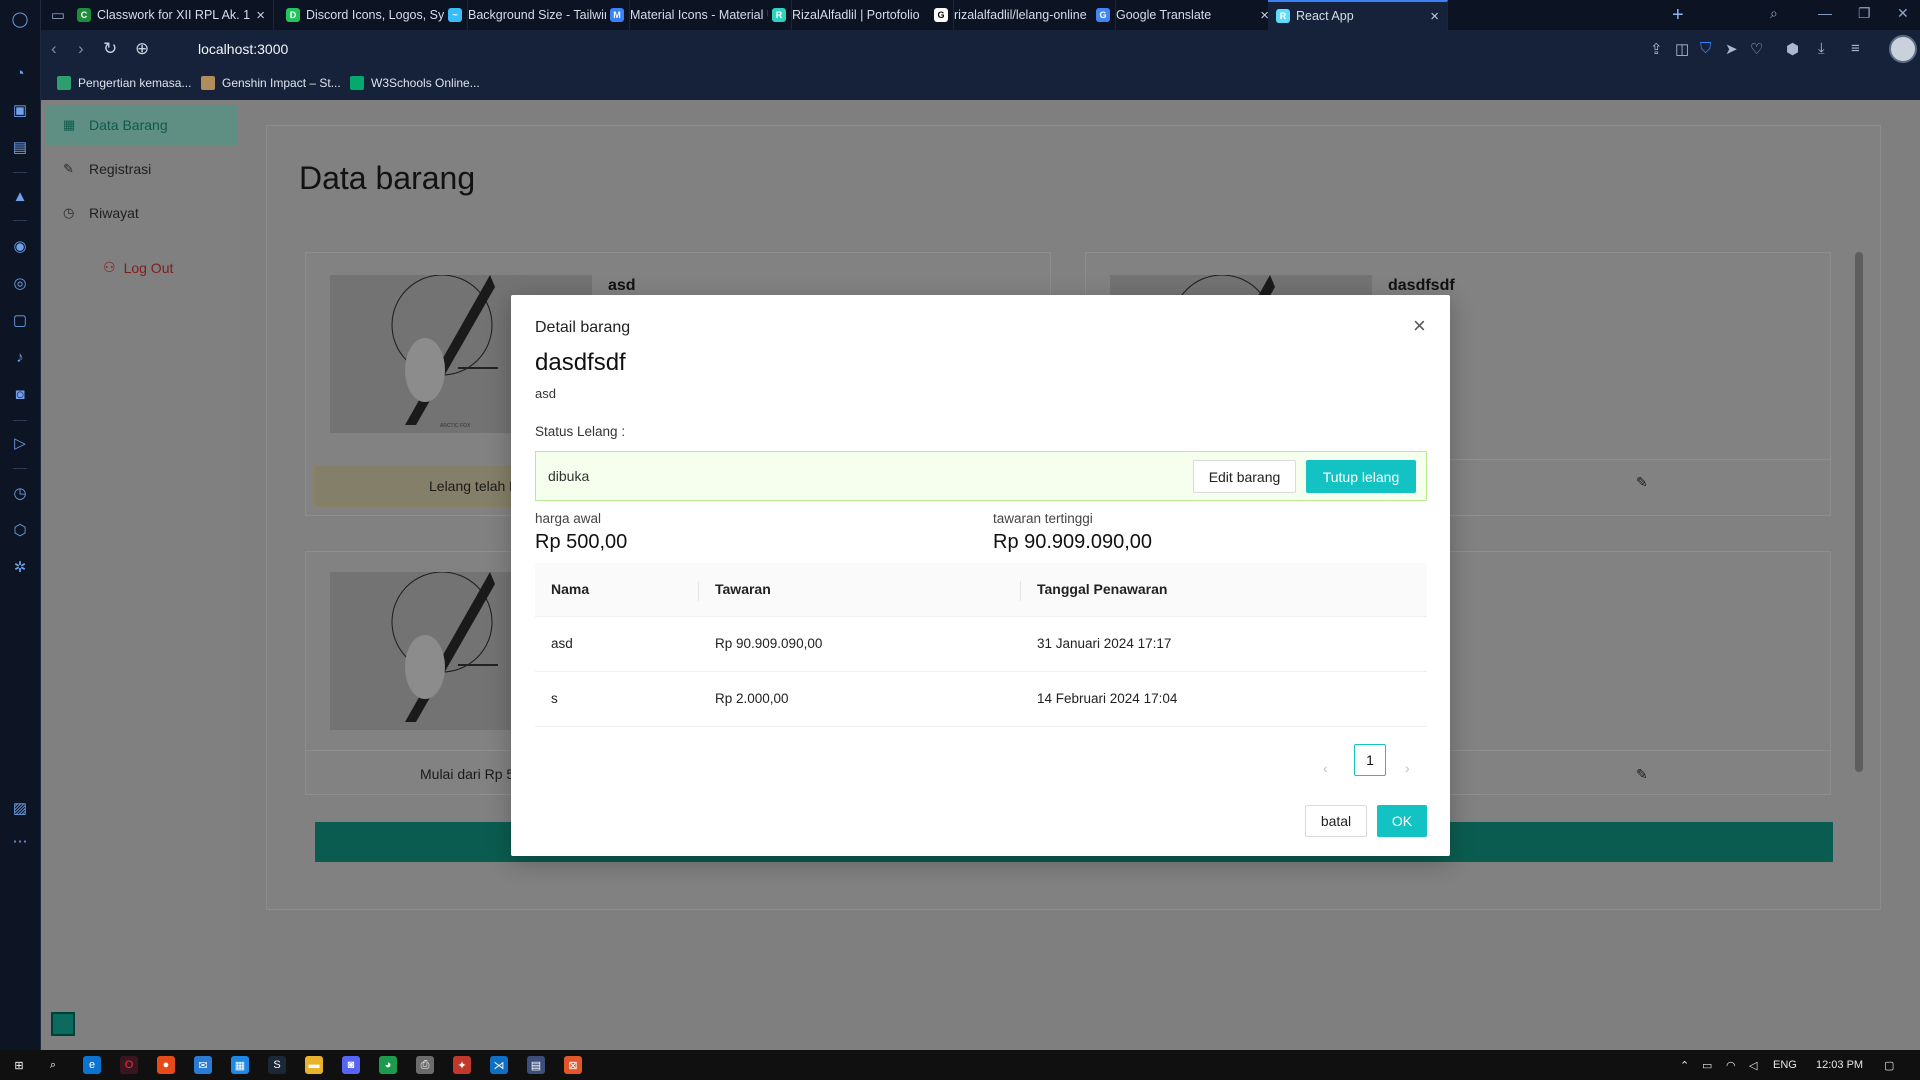  I want to click on store-icon: ▦, so click(240, 1065).